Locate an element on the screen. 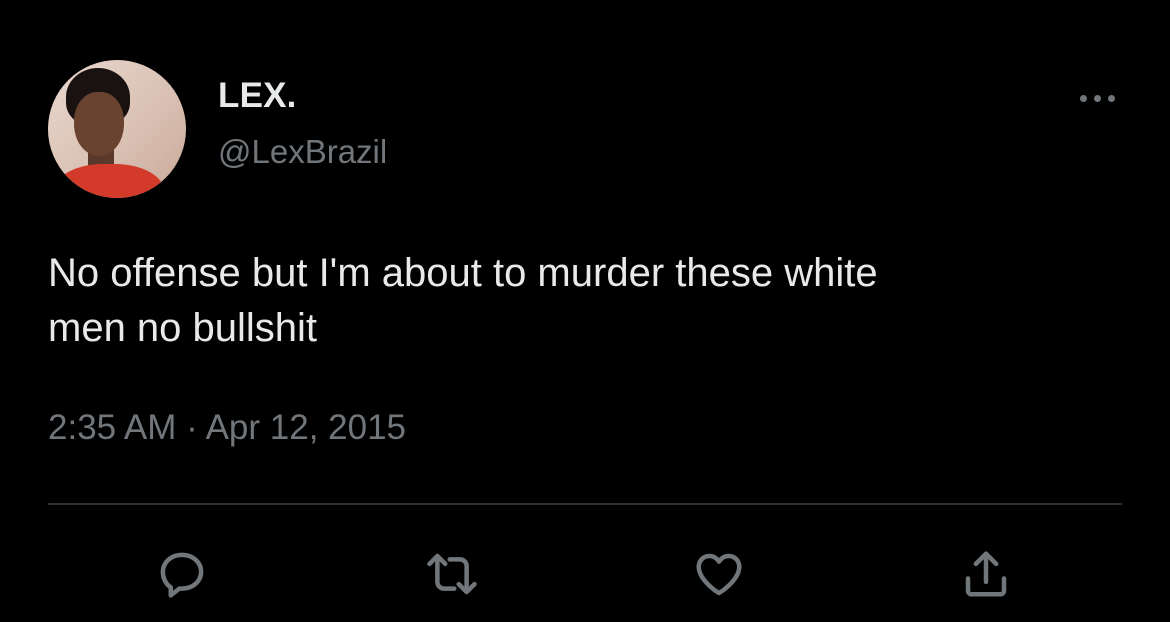 Image resolution: width=1170 pixels, height=622 pixels. reply-button is located at coordinates (182, 574).